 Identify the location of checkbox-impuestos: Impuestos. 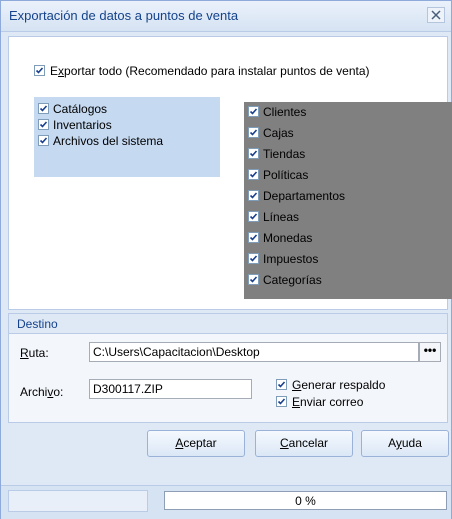
(283, 259).